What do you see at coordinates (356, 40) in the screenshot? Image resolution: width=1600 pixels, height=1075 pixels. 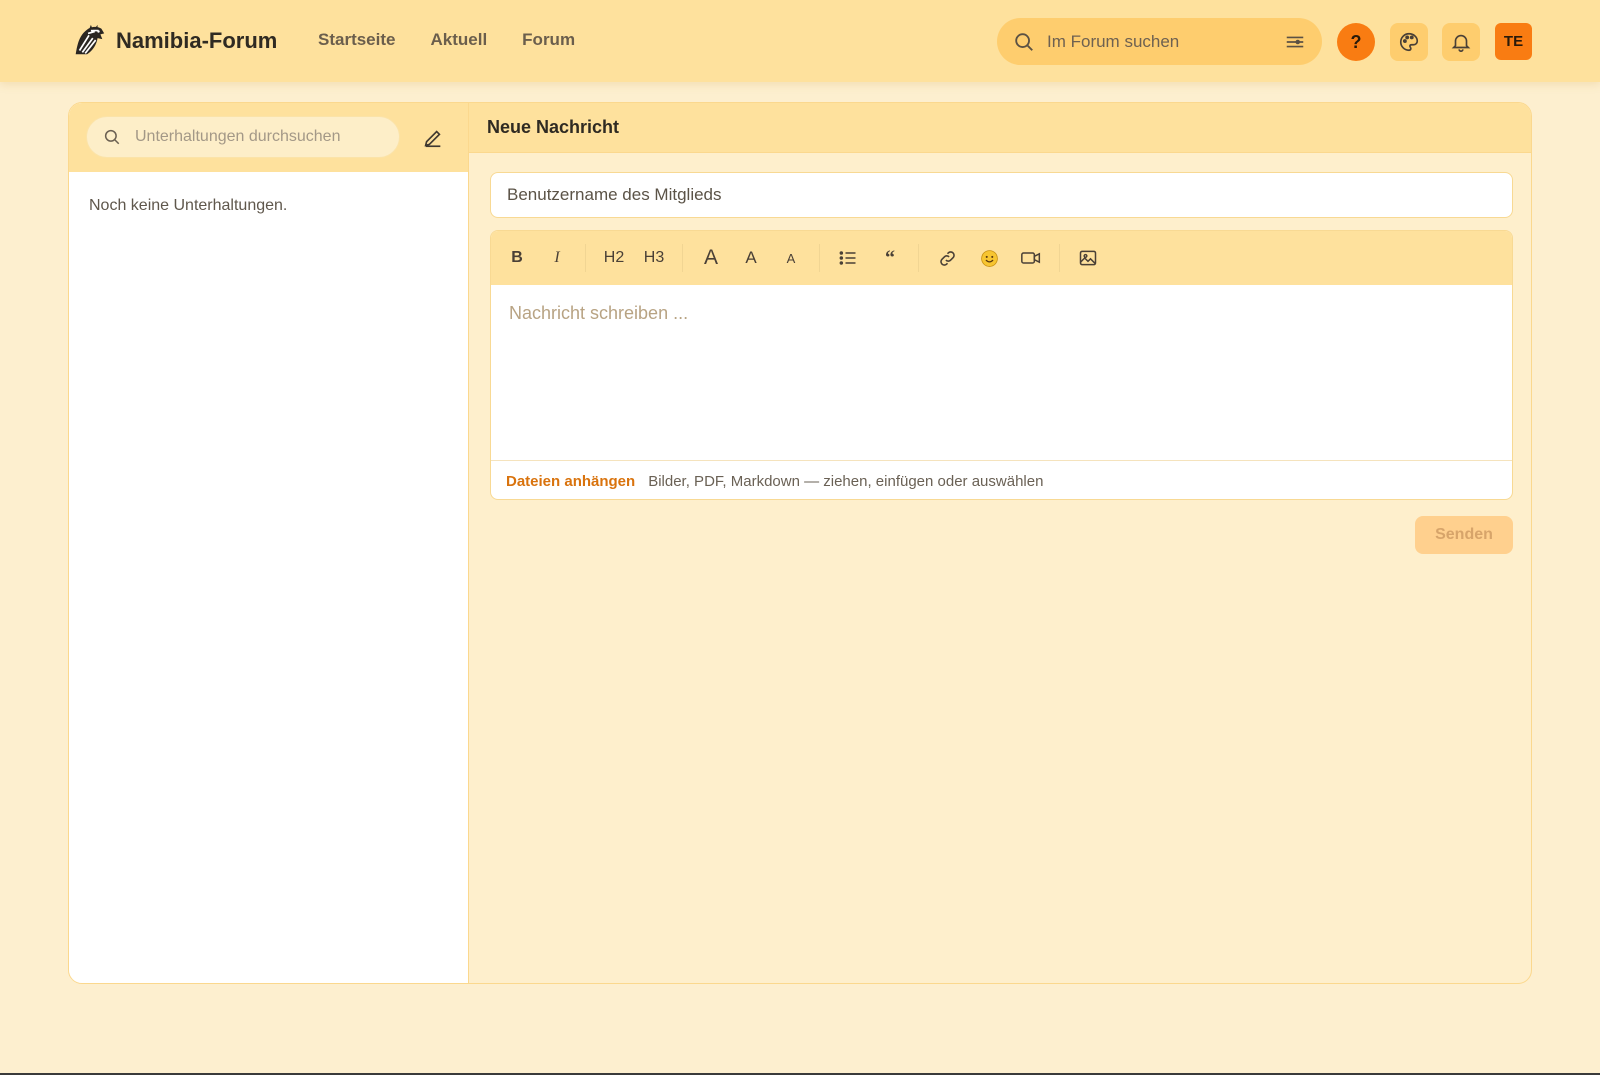 I see `nav-startseite: Startseite` at bounding box center [356, 40].